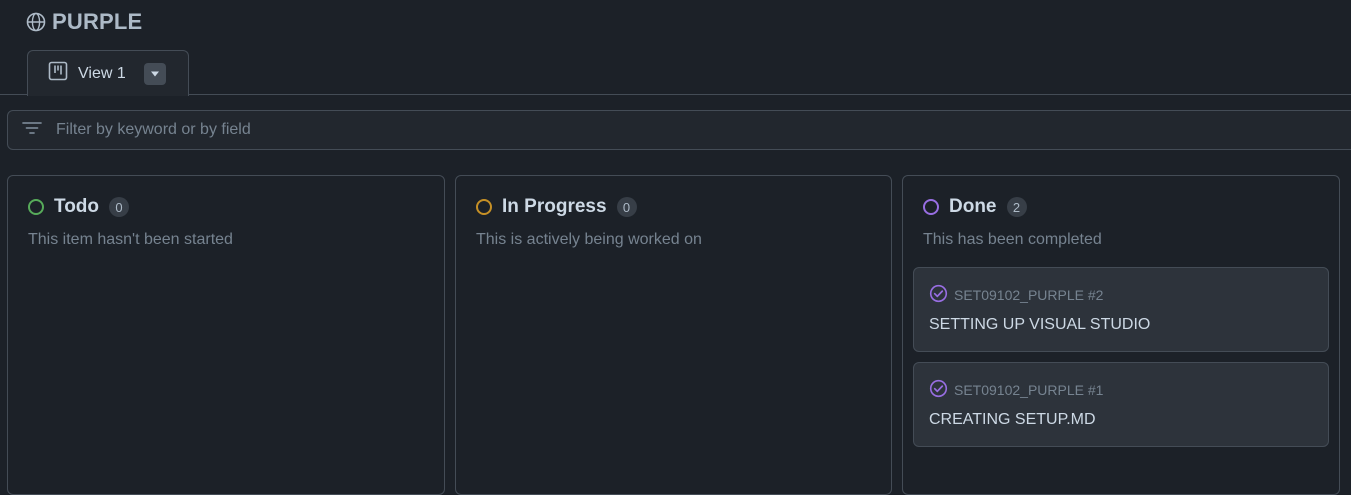  Describe the element at coordinates (36, 22) in the screenshot. I see `globe-icon` at that location.